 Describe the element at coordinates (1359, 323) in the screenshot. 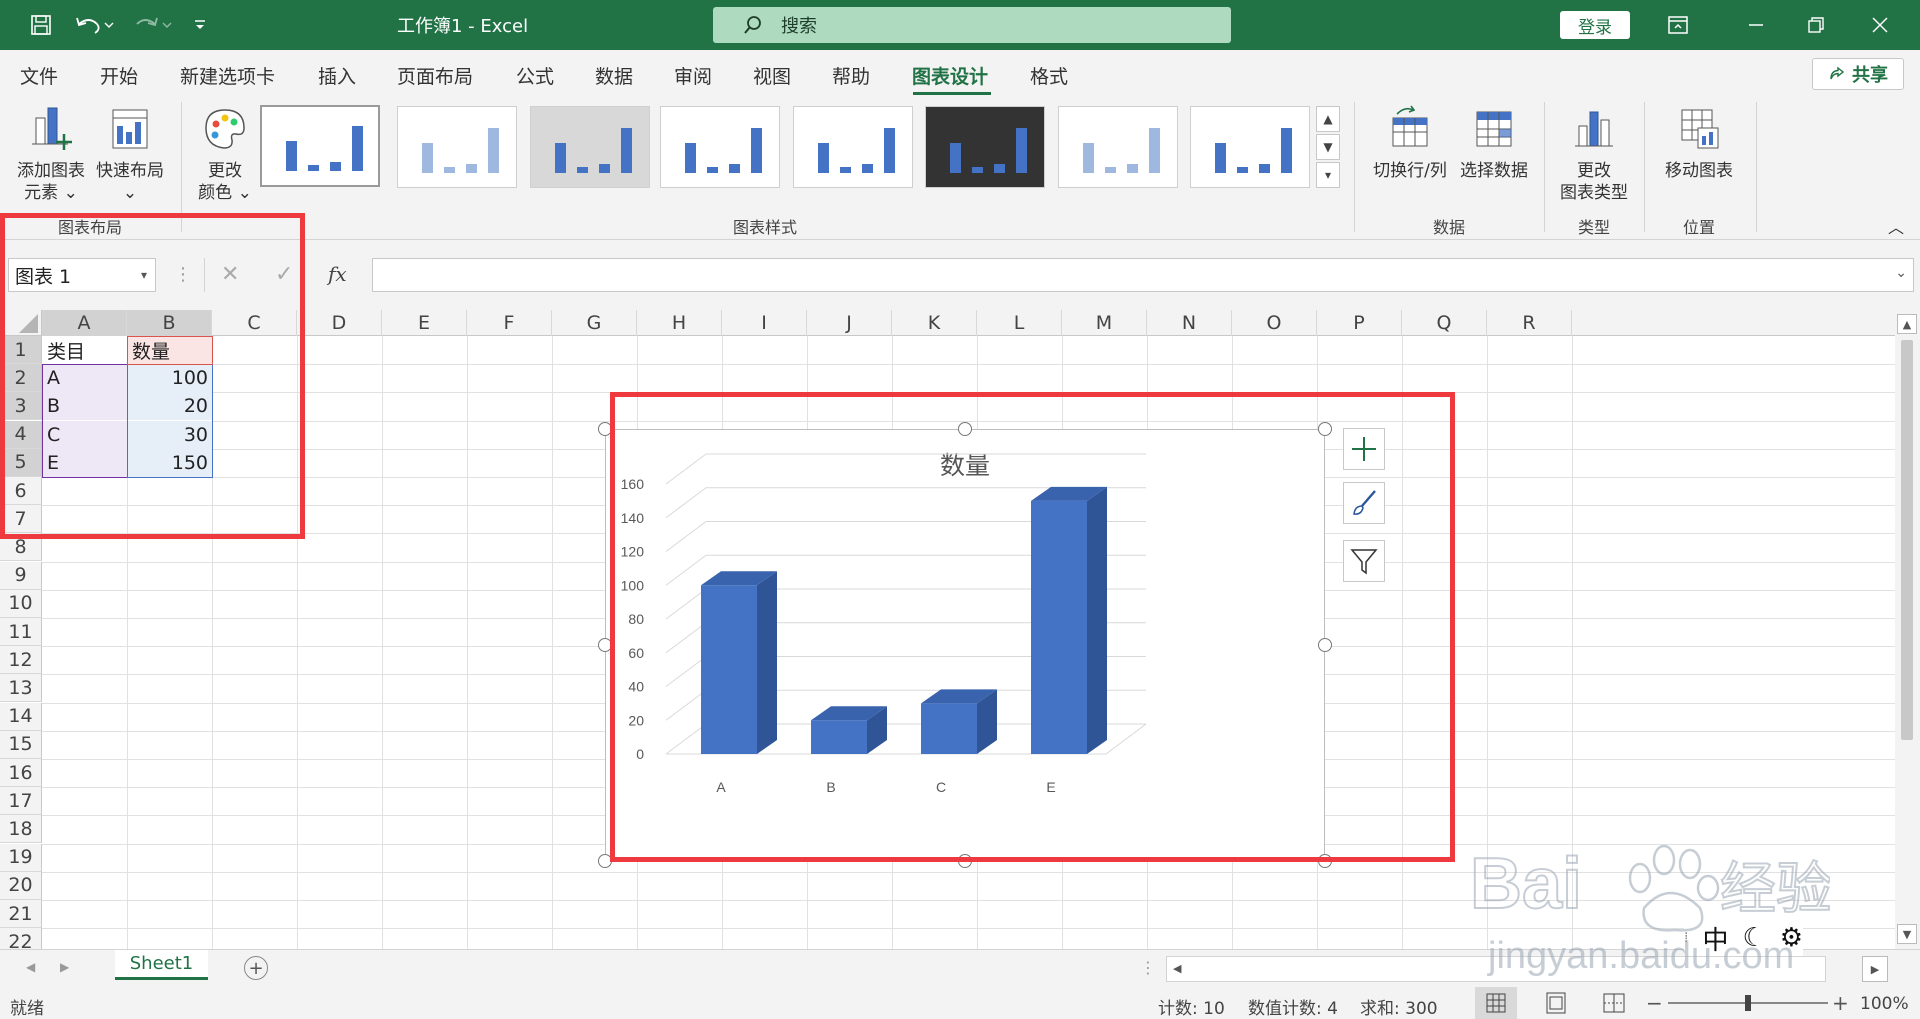

I see `column-header-P: P` at that location.